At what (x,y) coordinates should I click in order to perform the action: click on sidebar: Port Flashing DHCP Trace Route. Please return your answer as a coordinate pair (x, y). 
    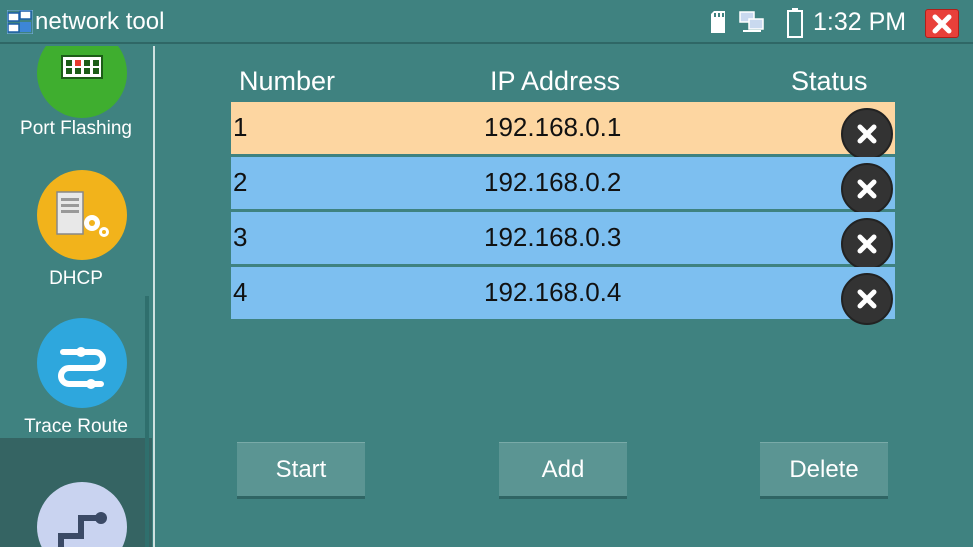
    Looking at the image, I should click on (77, 296).